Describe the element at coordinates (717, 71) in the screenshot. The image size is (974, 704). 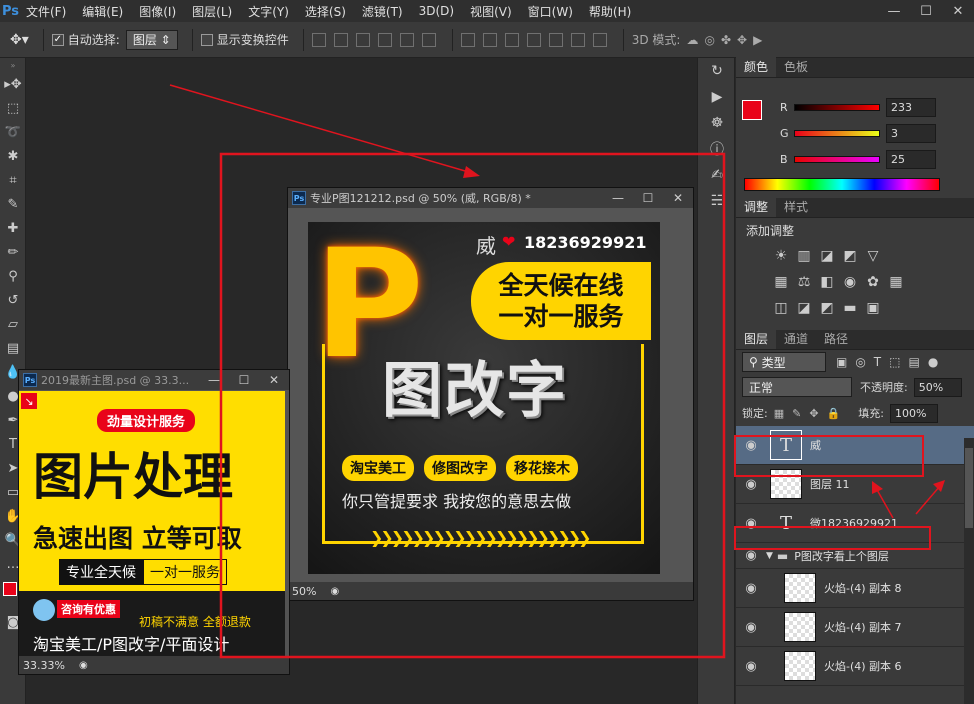
I see `history-icon: ↻` at that location.